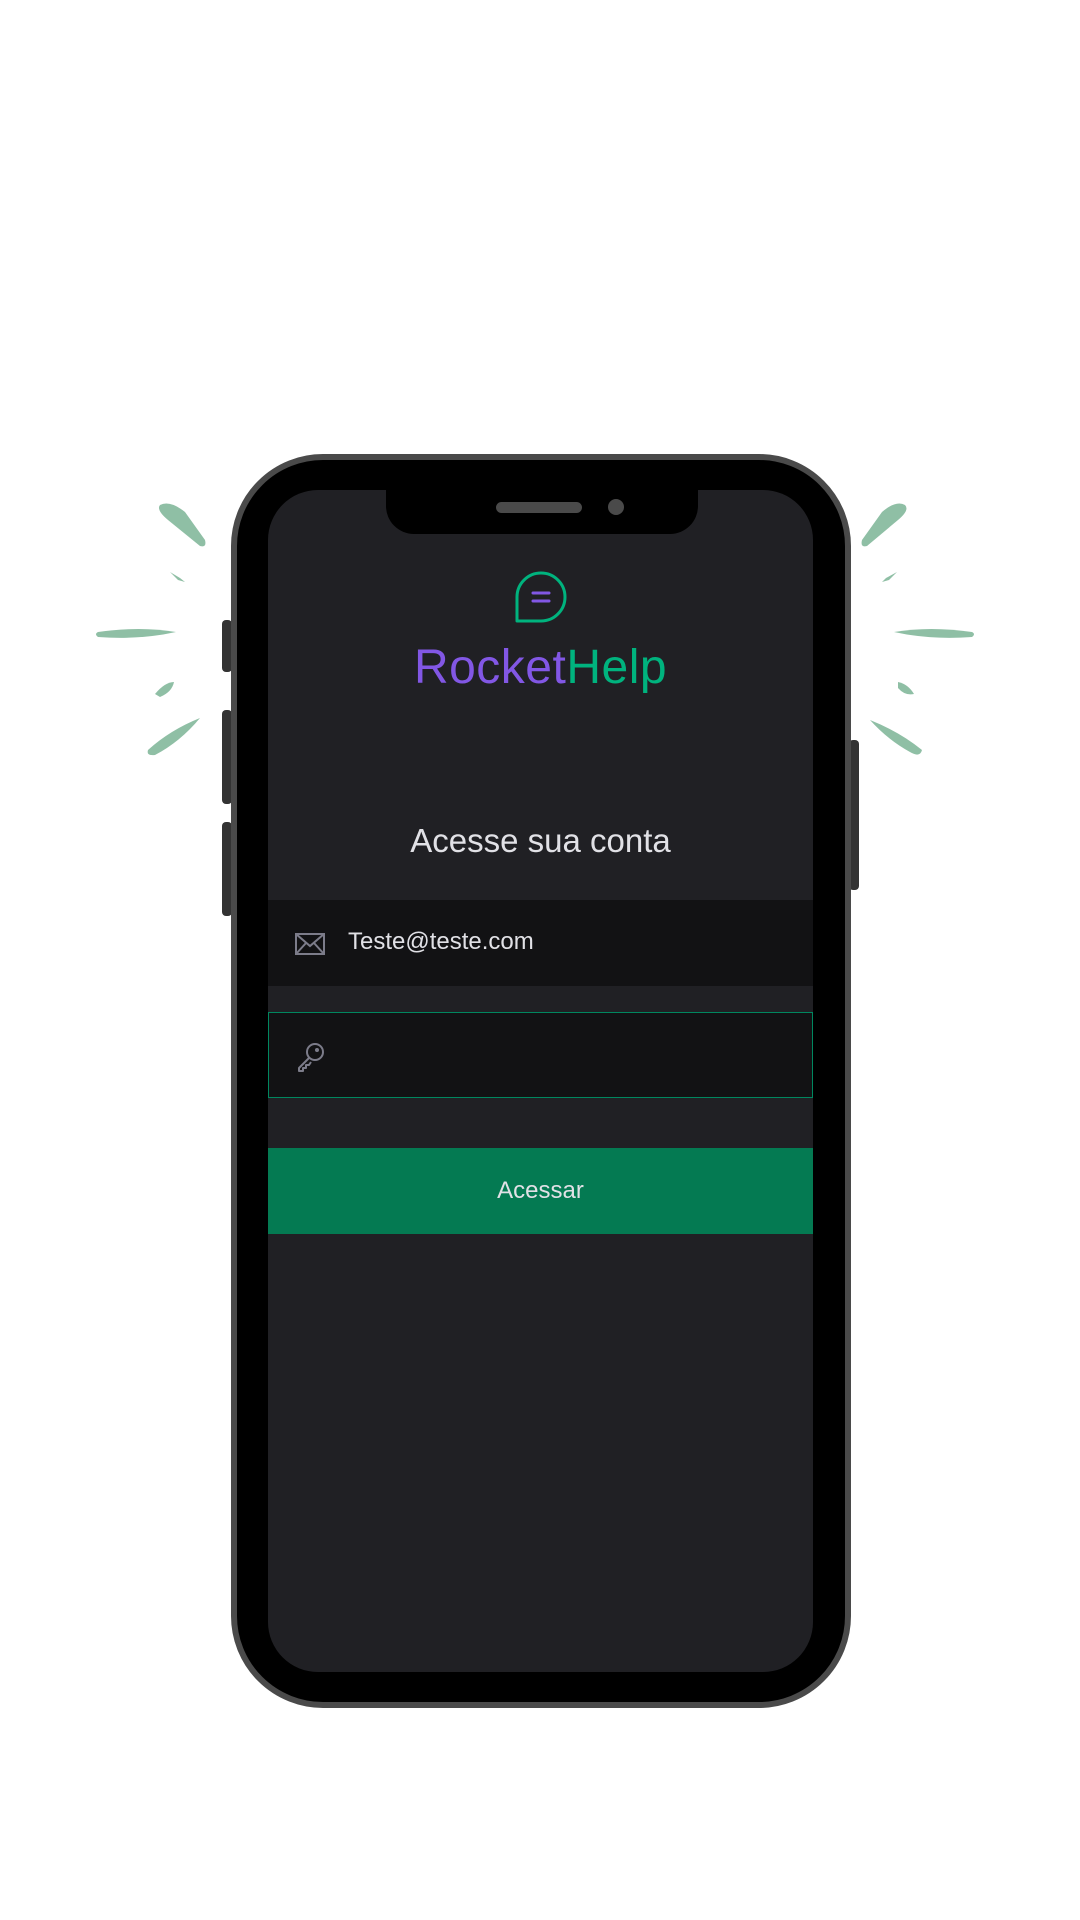  Describe the element at coordinates (540, 1055) in the screenshot. I see `password-field` at that location.